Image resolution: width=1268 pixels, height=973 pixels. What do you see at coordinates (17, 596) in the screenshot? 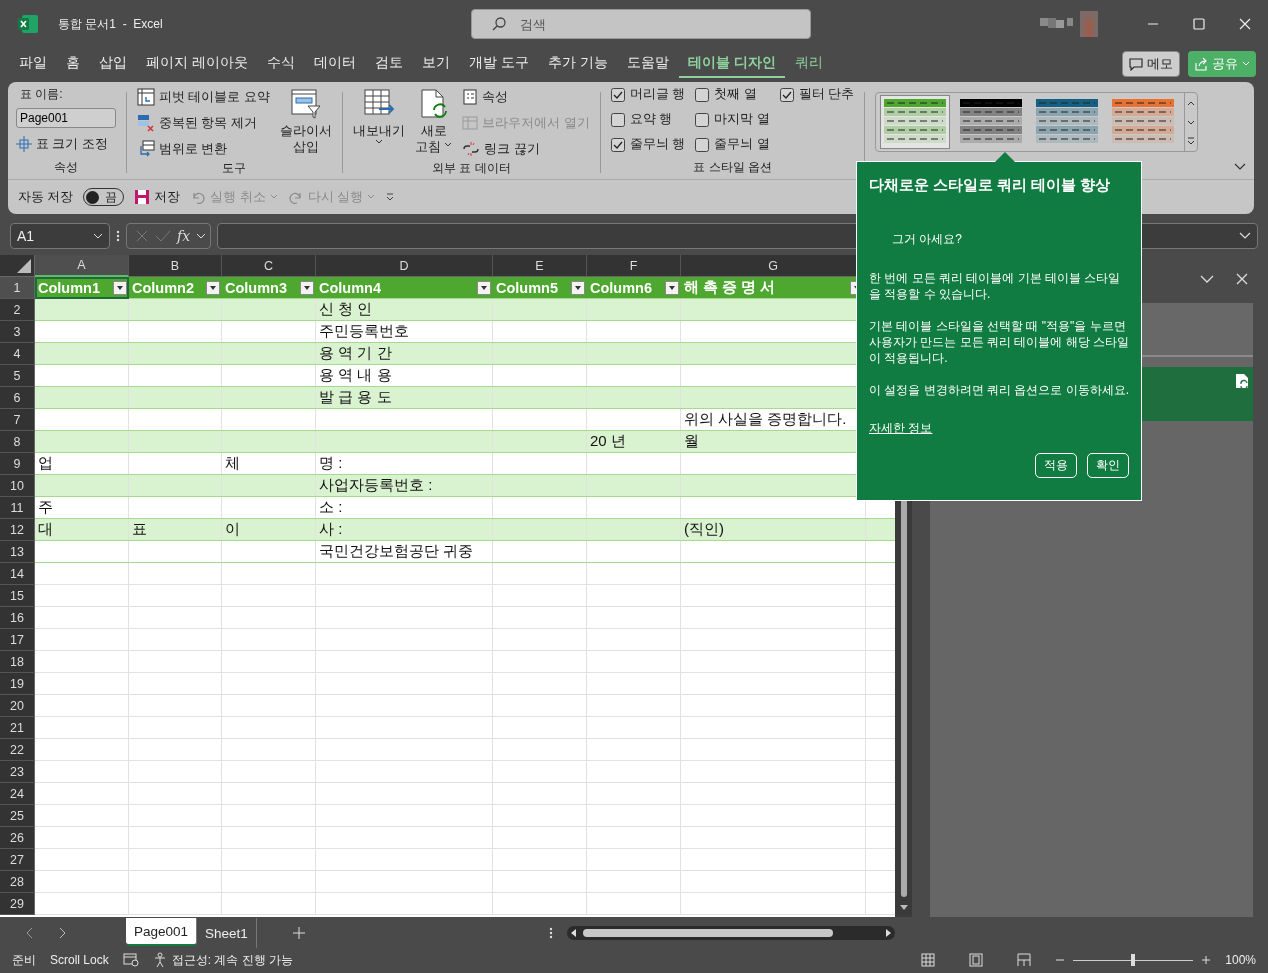
I see `row-header: 15` at bounding box center [17, 596].